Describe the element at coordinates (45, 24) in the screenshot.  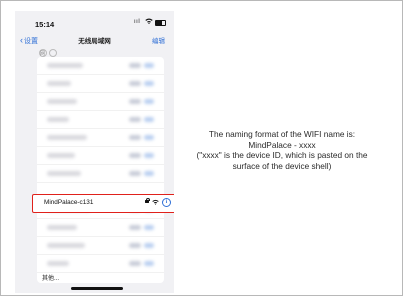
I see `status-time: 15:14` at that location.